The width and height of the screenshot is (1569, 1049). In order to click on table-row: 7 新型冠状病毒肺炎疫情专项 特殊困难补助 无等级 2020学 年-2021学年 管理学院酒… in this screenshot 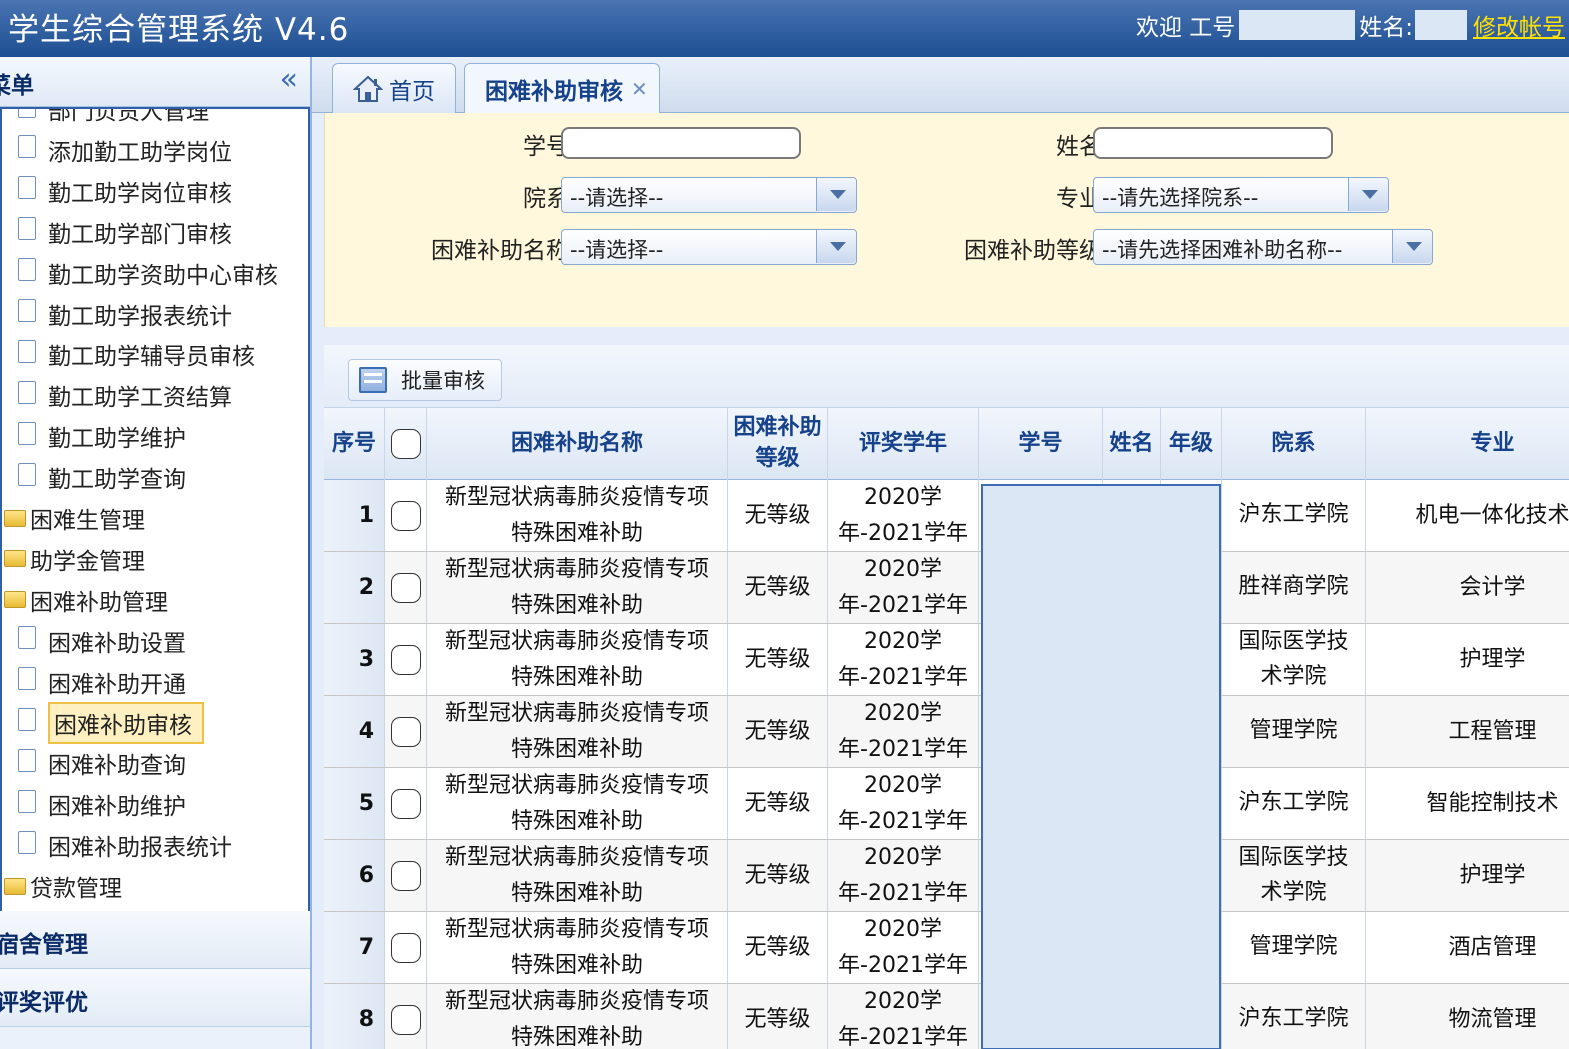, I will do `click(946, 948)`.